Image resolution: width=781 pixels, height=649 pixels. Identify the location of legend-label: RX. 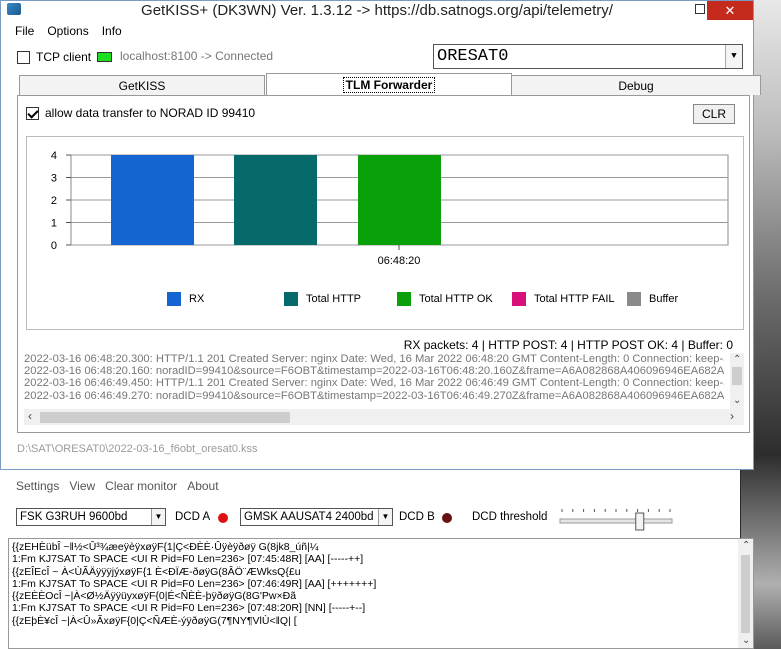
(197, 299).